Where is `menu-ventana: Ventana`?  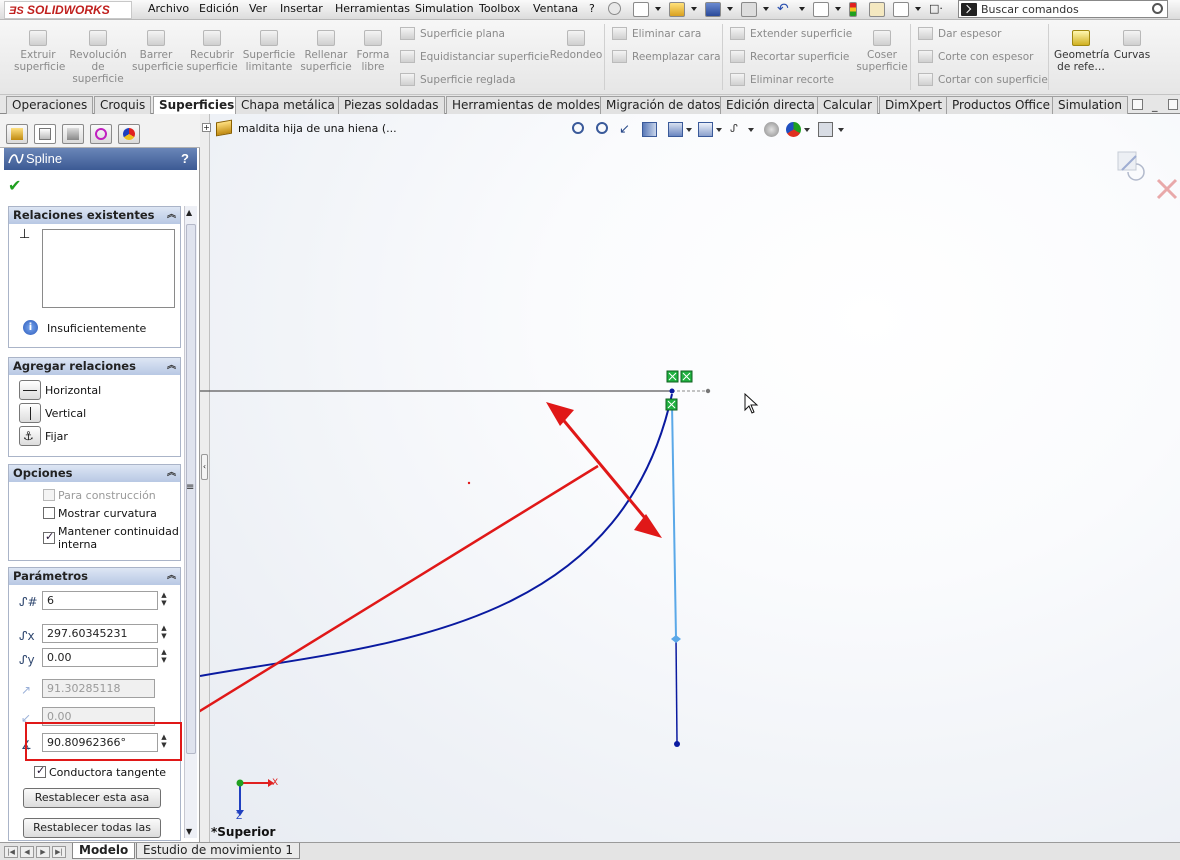
menu-ventana: Ventana is located at coordinates (555, 9).